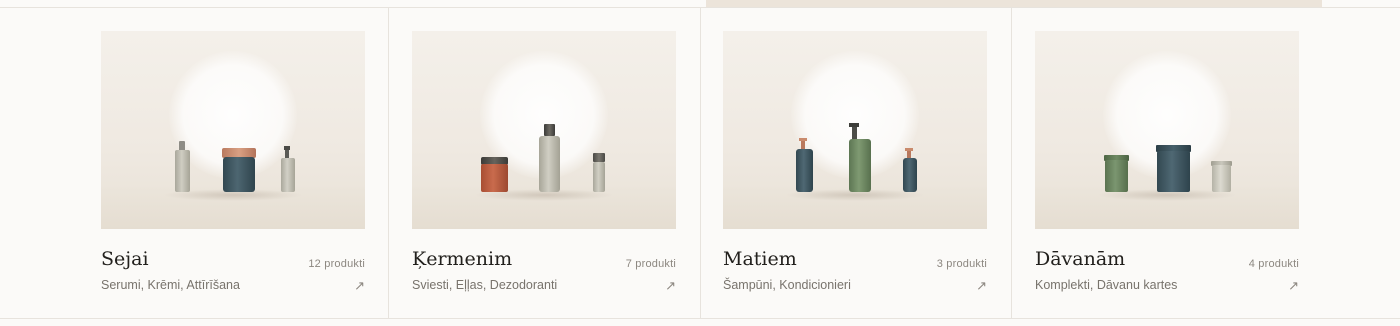 This screenshot has height=326, width=1400. What do you see at coordinates (485, 285) in the screenshot?
I see `category-subtitle: Sviesti, Eļļas, Dezodoranti` at bounding box center [485, 285].